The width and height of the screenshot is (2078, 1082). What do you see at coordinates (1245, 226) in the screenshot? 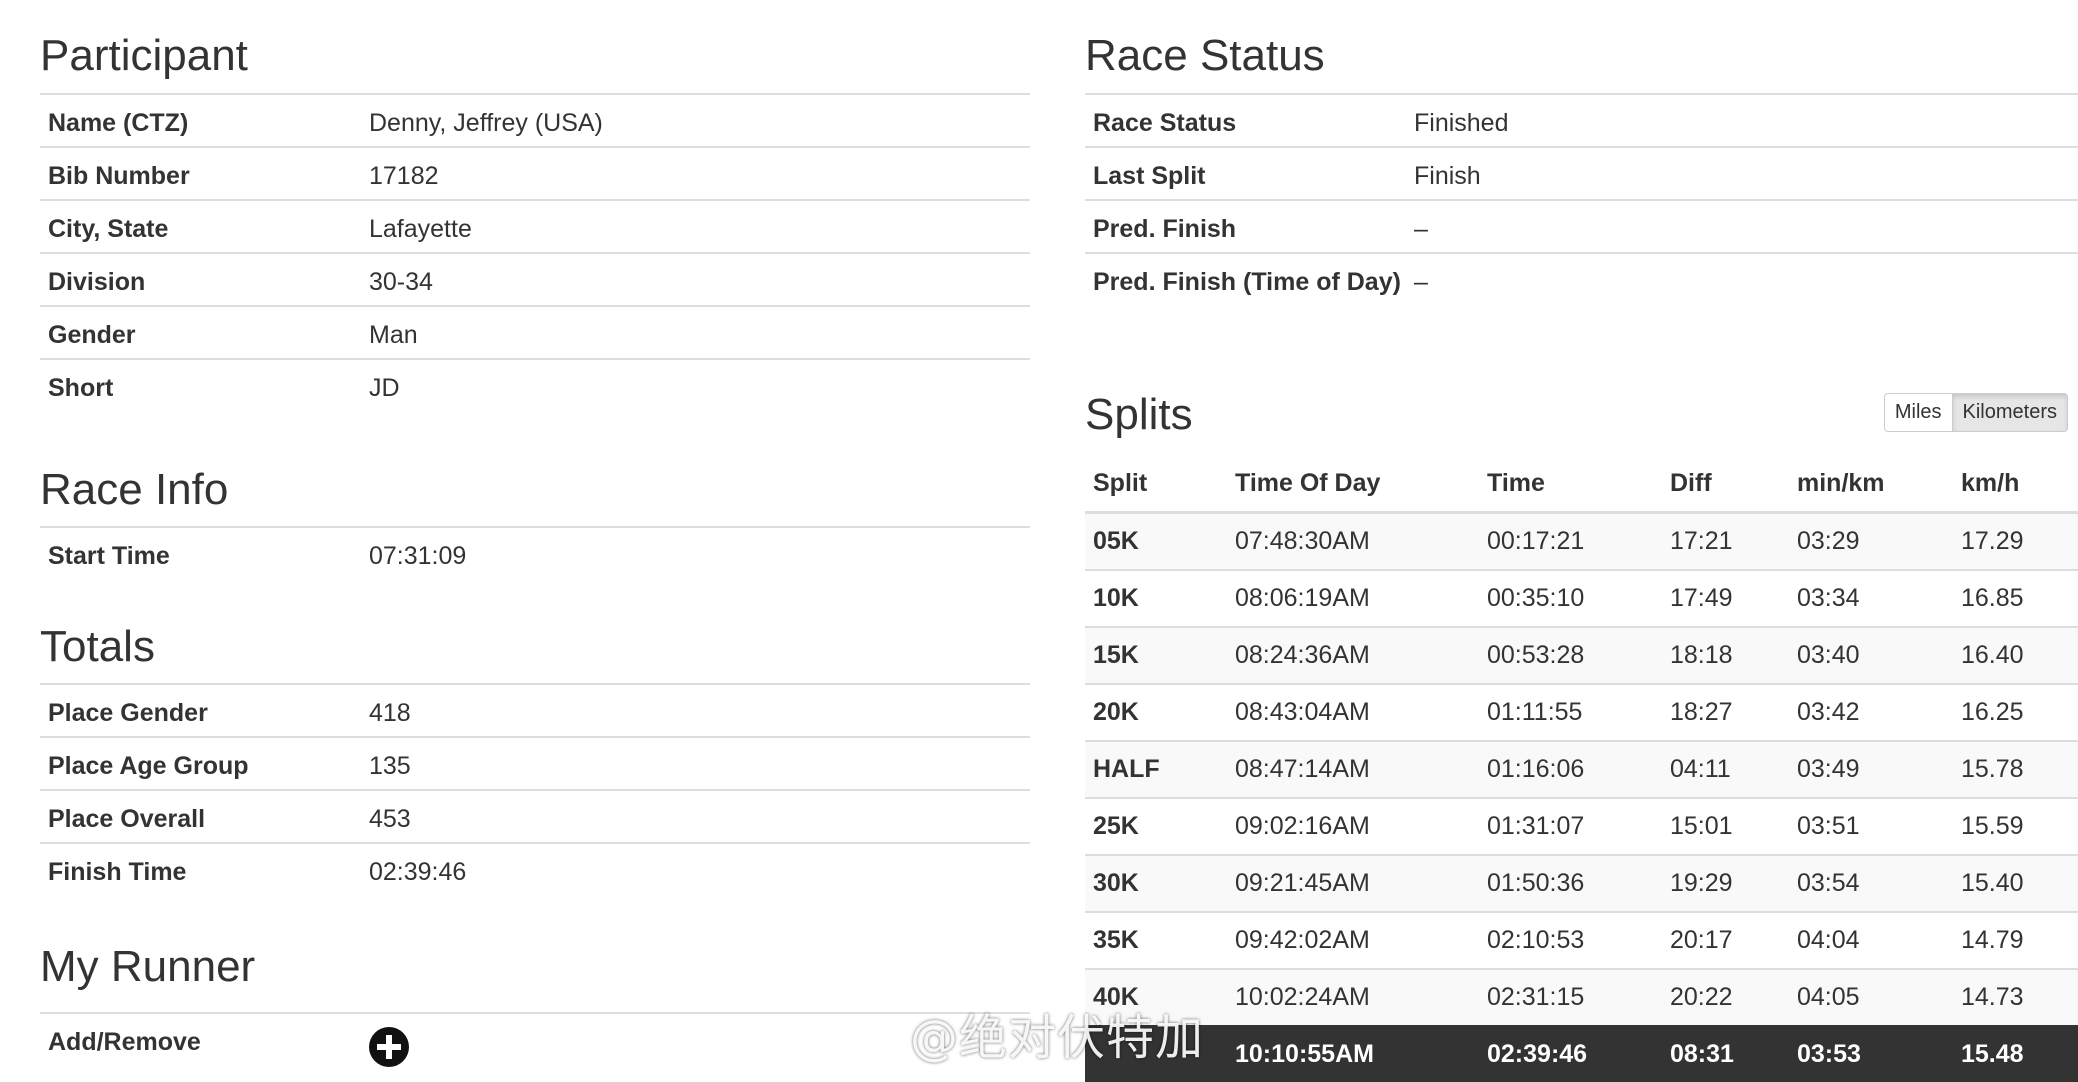
I see `row-label: Pred. Finish` at bounding box center [1245, 226].